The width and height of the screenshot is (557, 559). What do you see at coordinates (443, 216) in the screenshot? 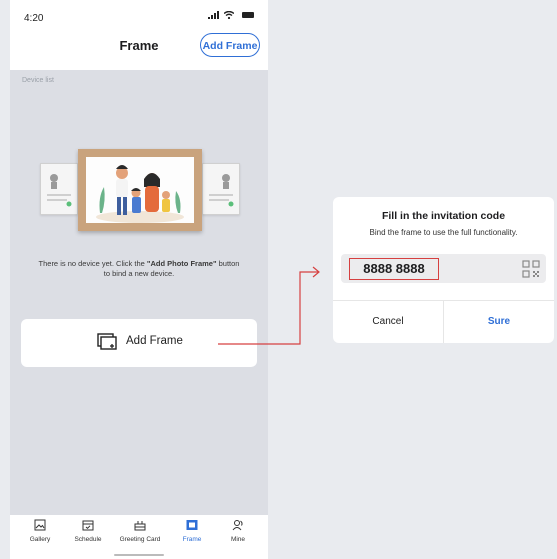
I see `dialog-title: Fill in the invitation code` at bounding box center [443, 216].